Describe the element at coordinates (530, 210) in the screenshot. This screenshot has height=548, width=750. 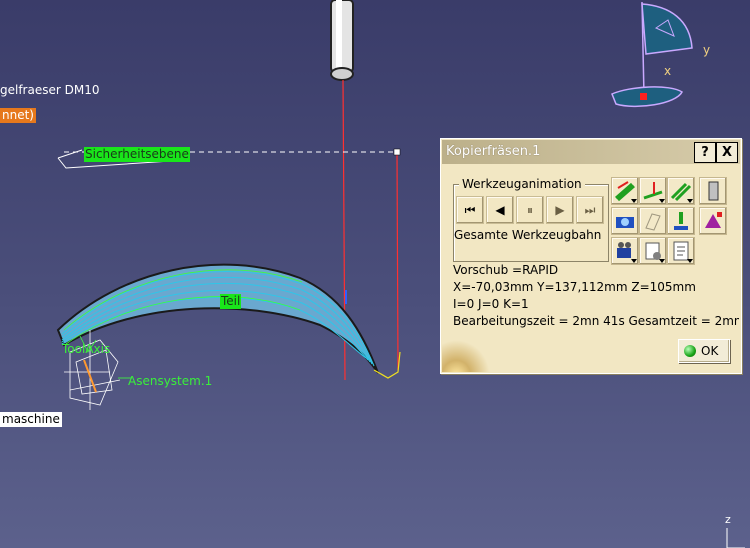
I see `pause-button: ⏸` at that location.